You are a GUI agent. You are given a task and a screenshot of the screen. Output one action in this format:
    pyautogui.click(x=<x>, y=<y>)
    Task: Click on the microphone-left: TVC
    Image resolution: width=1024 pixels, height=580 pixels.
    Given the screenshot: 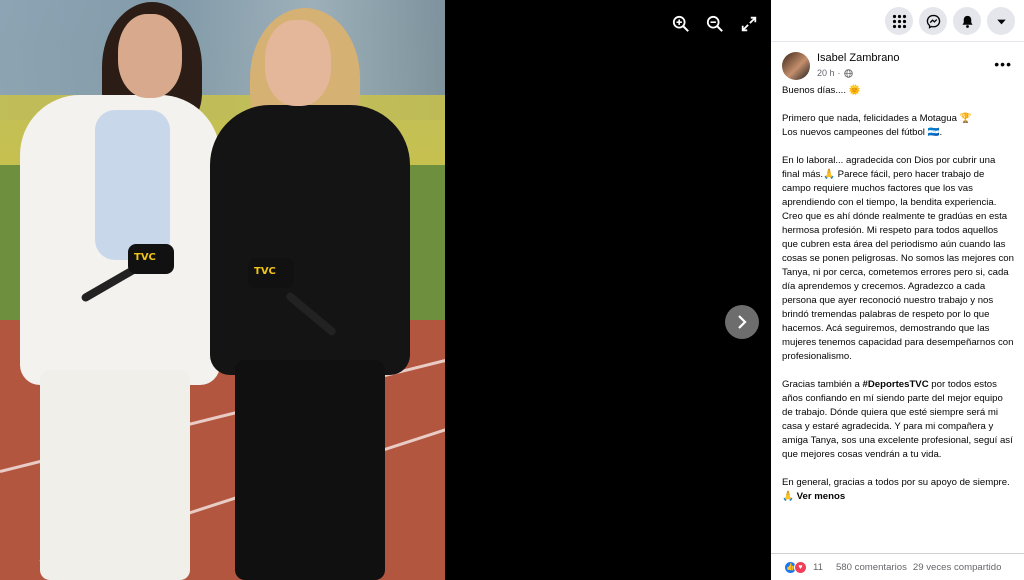 What is the action you would take?
    pyautogui.click(x=151, y=259)
    